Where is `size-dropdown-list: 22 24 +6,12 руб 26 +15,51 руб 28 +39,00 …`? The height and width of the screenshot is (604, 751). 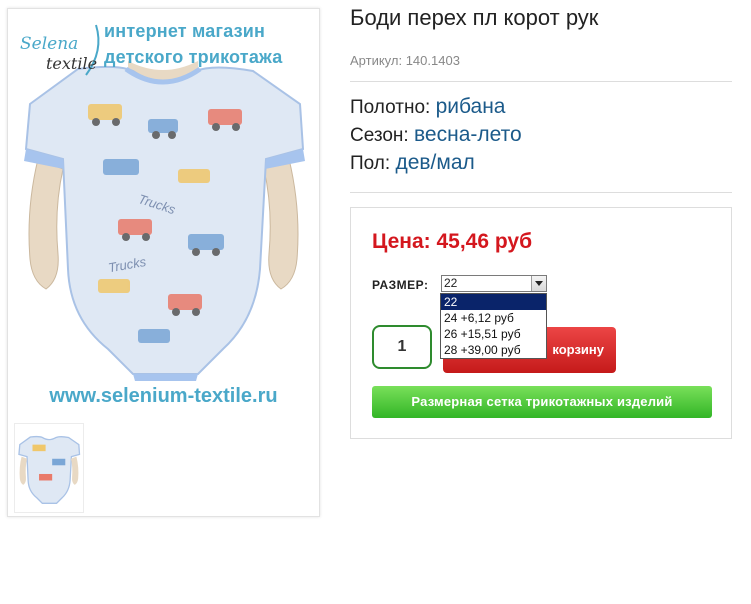 size-dropdown-list: 22 24 +6,12 руб 26 +15,51 руб 28 +39,00 … is located at coordinates (493, 326).